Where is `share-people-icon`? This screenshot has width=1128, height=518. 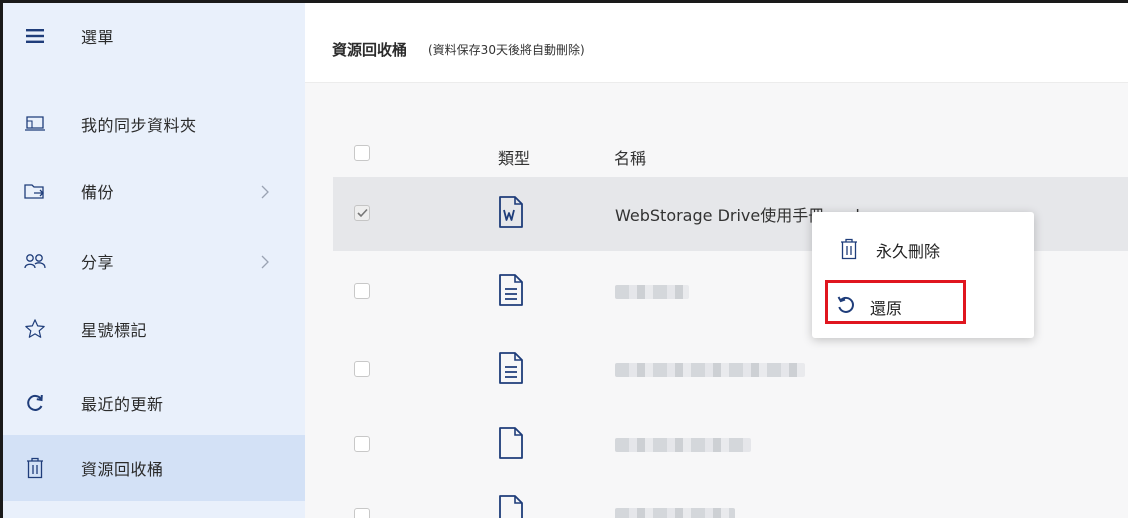 share-people-icon is located at coordinates (35, 261).